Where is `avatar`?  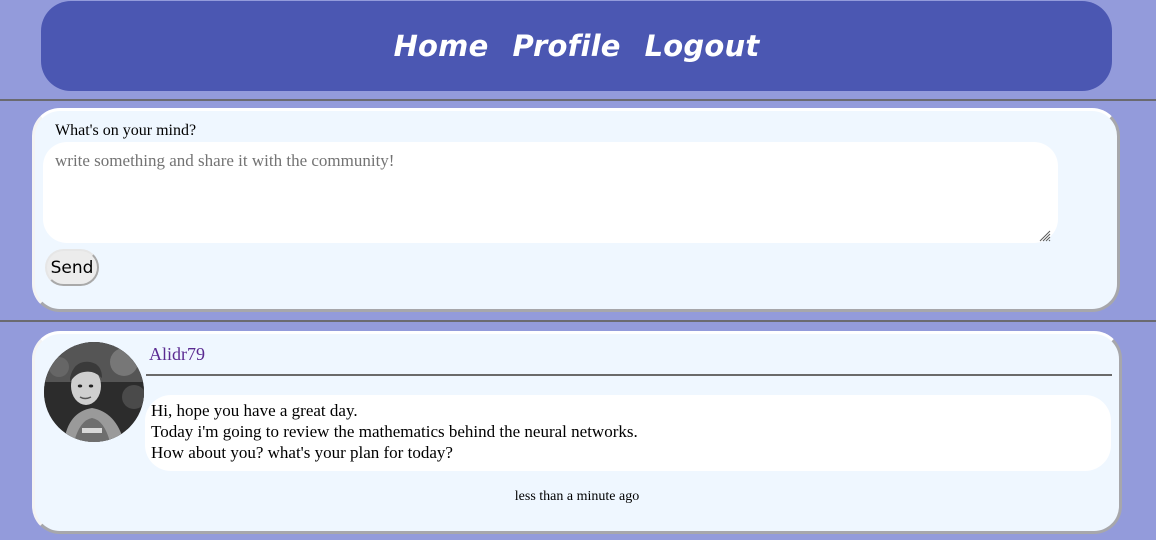
avatar is located at coordinates (94, 392).